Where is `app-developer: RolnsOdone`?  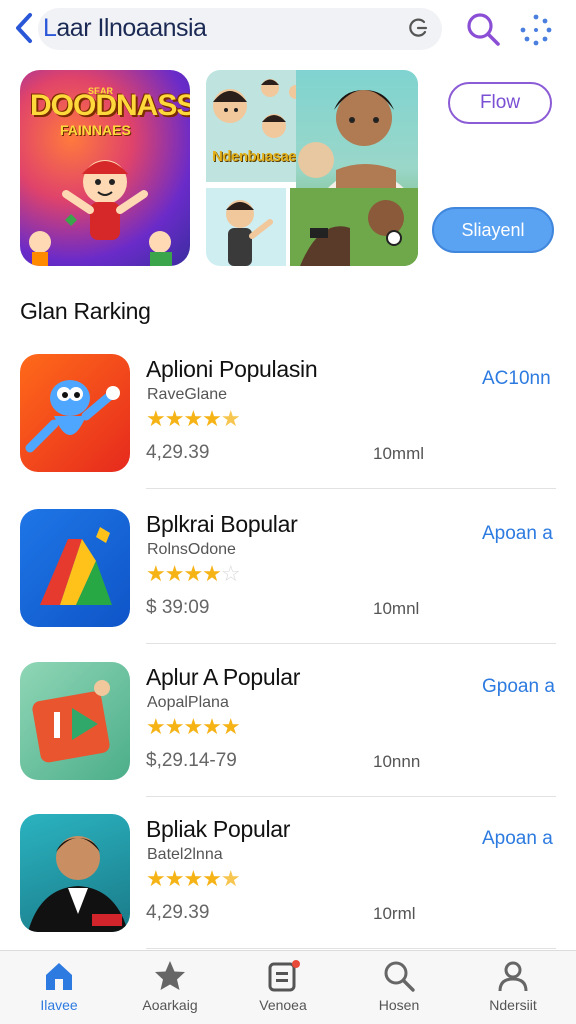
app-developer: RolnsOdone is located at coordinates (191, 549).